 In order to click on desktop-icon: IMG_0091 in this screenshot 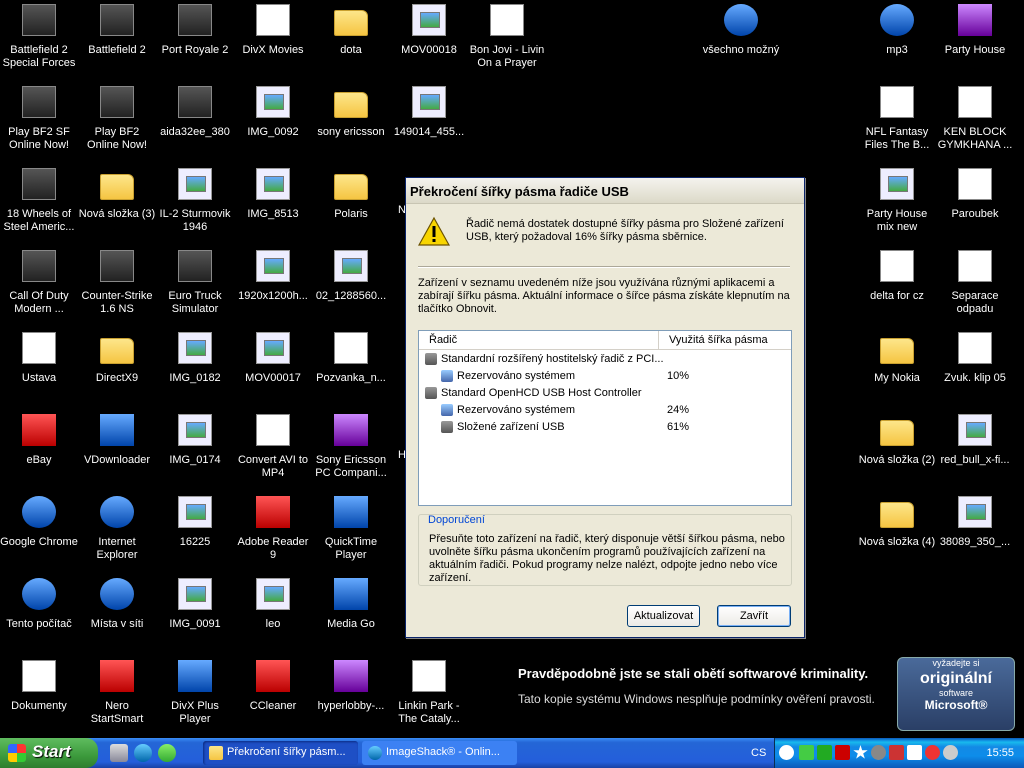, I will do `click(195, 604)`.